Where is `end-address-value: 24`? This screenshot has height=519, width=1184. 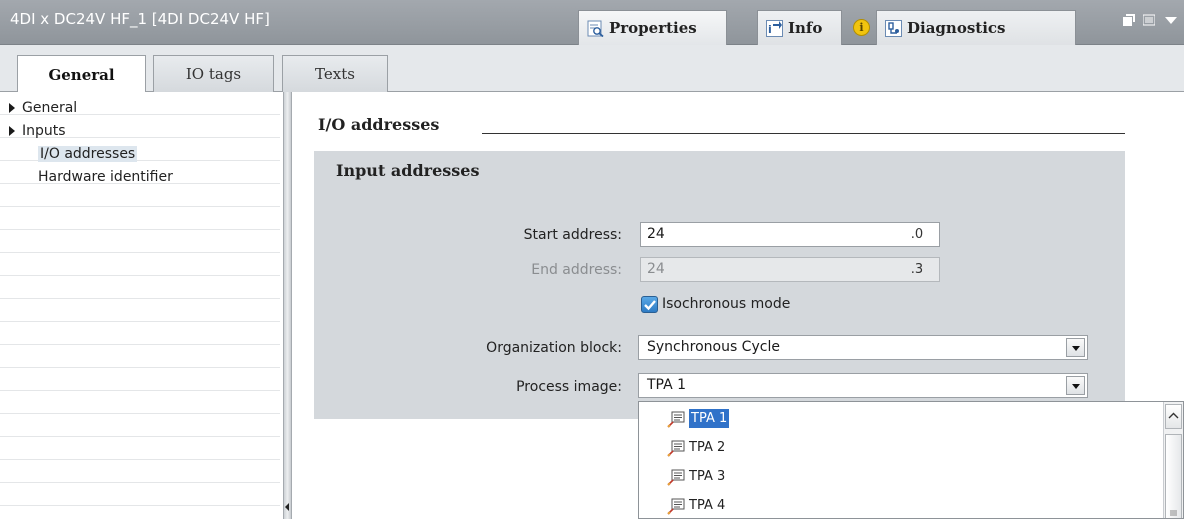
end-address-value: 24 is located at coordinates (656, 269).